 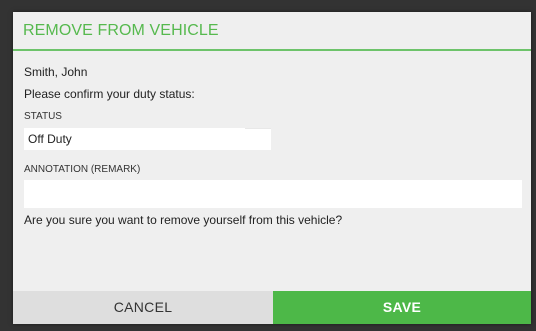 I want to click on driver-name: Smith, John, so click(x=56, y=72).